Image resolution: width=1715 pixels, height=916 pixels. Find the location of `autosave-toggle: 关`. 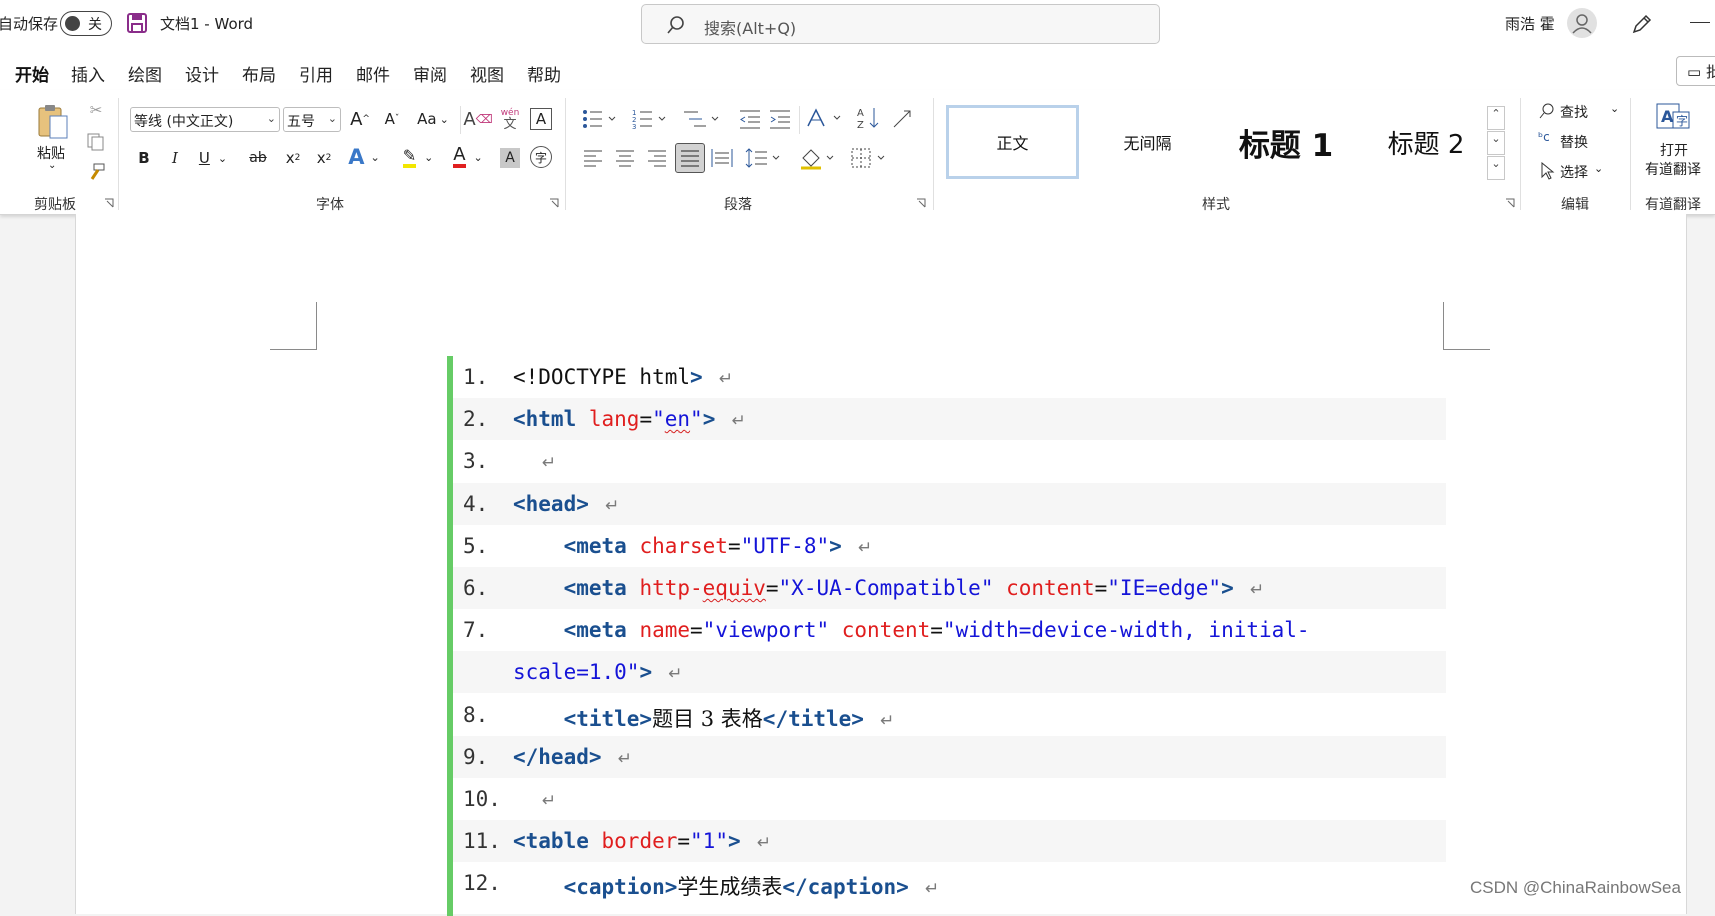

autosave-toggle: 关 is located at coordinates (86, 23).